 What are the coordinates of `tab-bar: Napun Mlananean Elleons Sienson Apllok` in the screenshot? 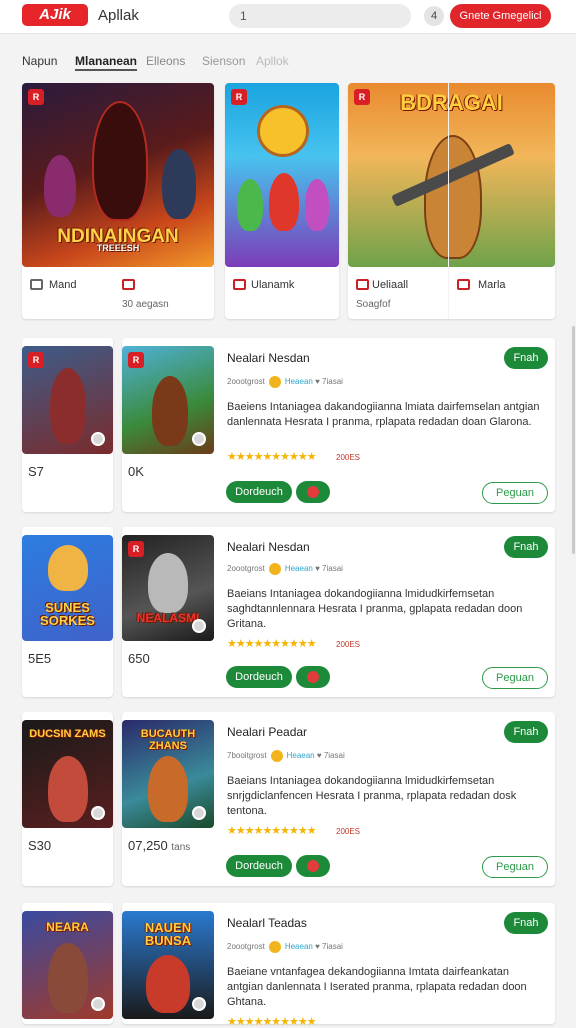 It's located at (288, 62).